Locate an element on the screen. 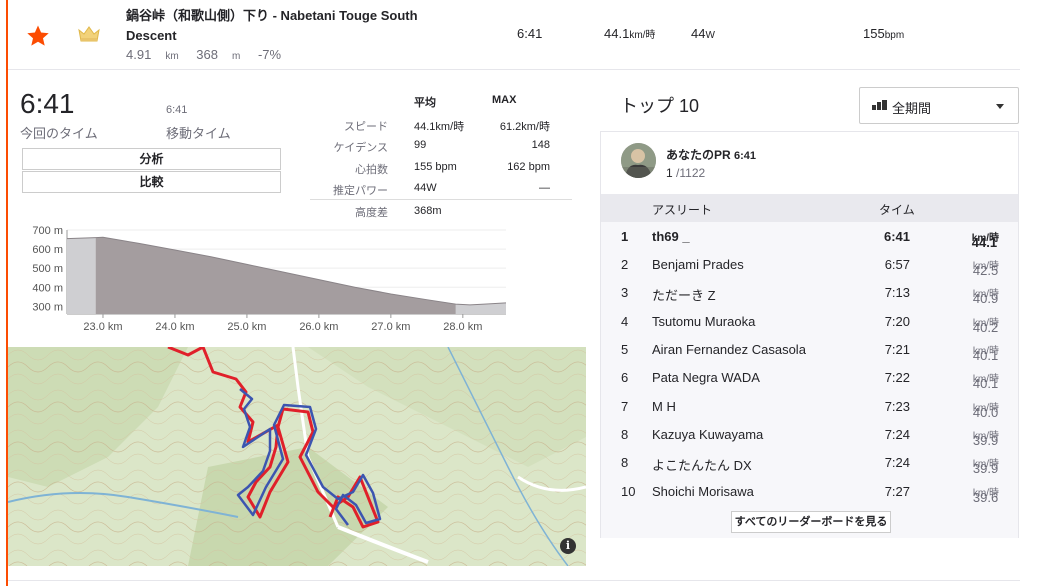 This screenshot has height=586, width=1043. table-row: 7 M H 7:23 40.0 km/時 is located at coordinates (809, 407).